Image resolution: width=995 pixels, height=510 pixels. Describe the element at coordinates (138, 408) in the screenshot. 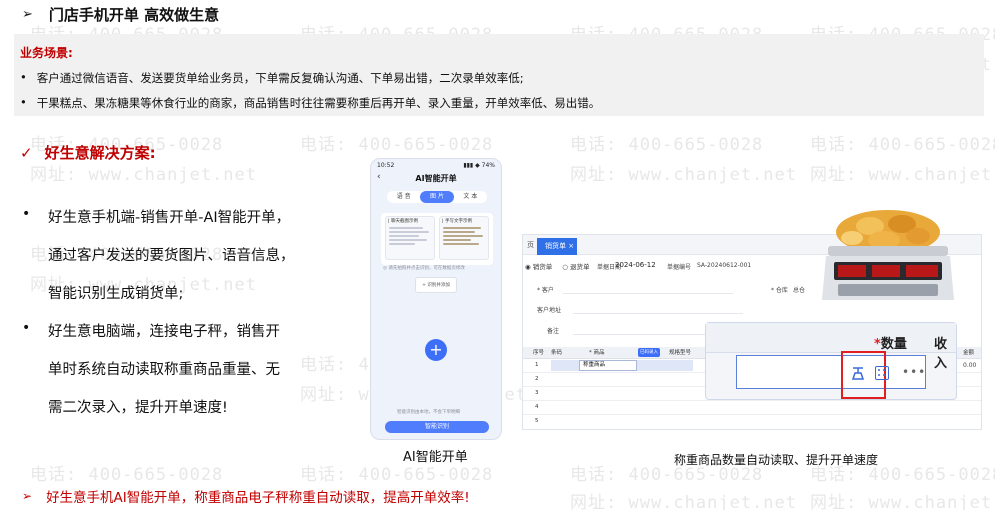

I see `solution-point-line: 需二次录入，提升开单速度!` at that location.